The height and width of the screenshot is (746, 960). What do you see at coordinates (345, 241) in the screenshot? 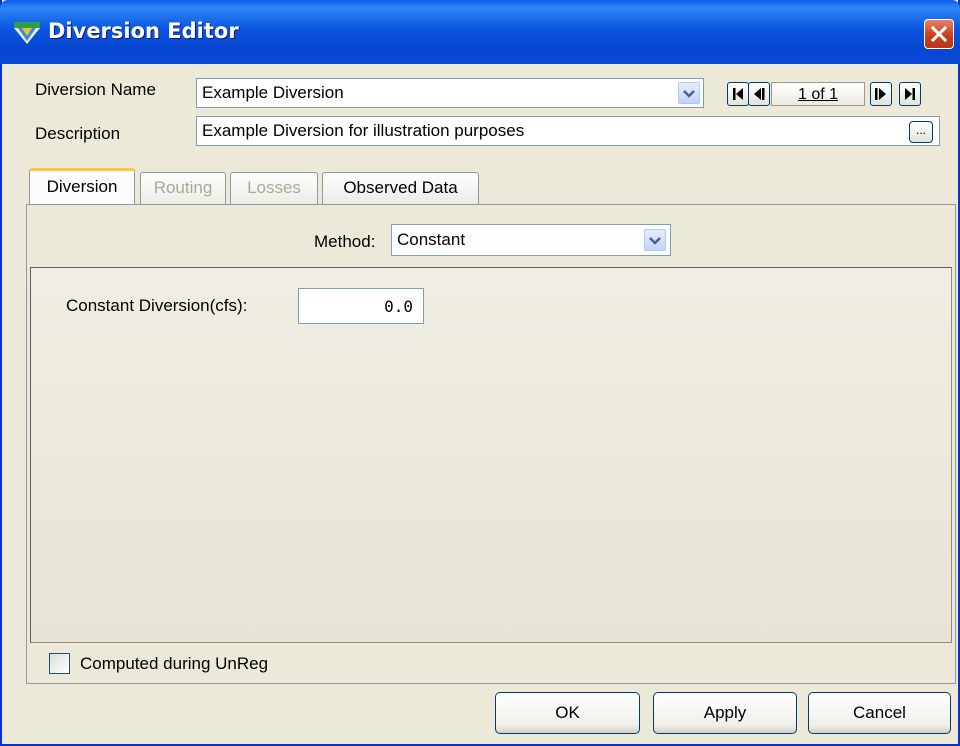
I see `method-label: Method:` at bounding box center [345, 241].